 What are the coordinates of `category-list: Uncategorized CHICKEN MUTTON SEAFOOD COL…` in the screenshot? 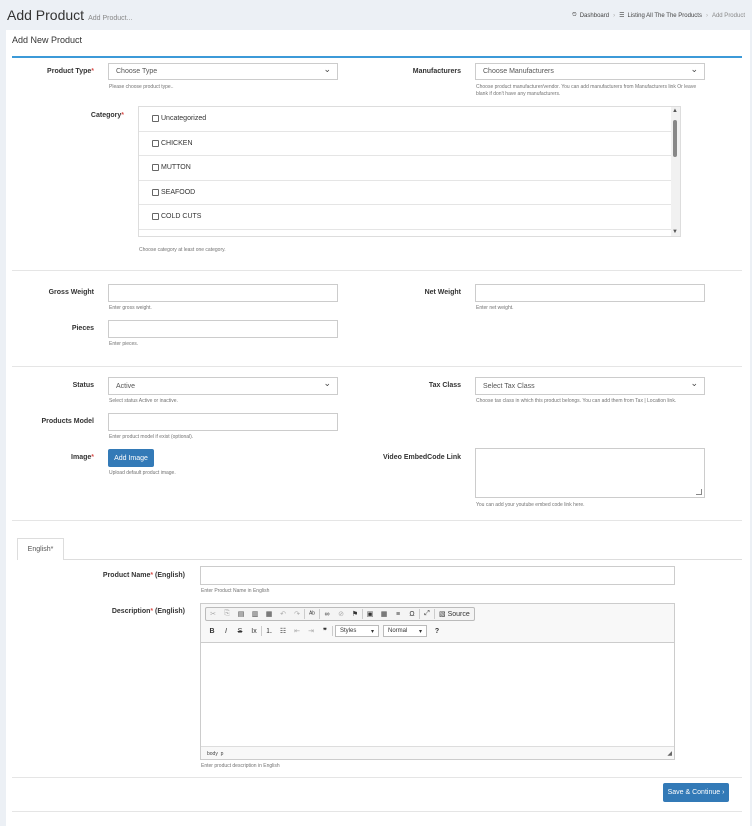 It's located at (409, 171).